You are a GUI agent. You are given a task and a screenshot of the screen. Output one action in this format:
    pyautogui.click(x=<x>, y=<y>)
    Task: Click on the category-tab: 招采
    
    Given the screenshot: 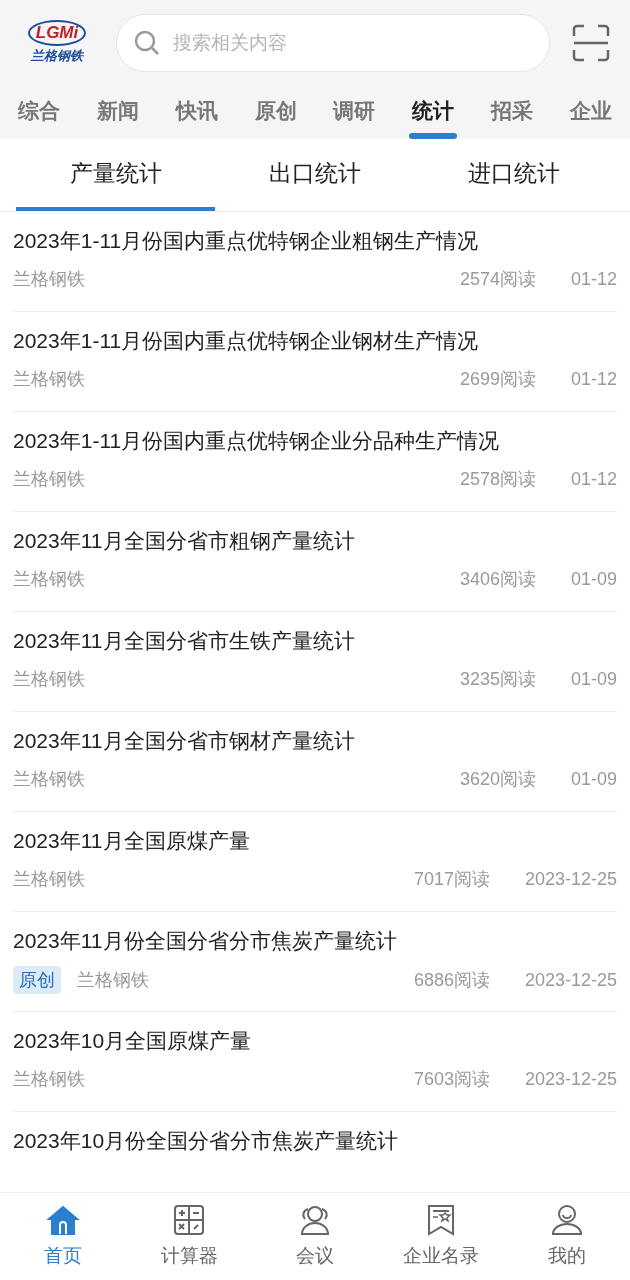 What is the action you would take?
    pyautogui.click(x=512, y=110)
    